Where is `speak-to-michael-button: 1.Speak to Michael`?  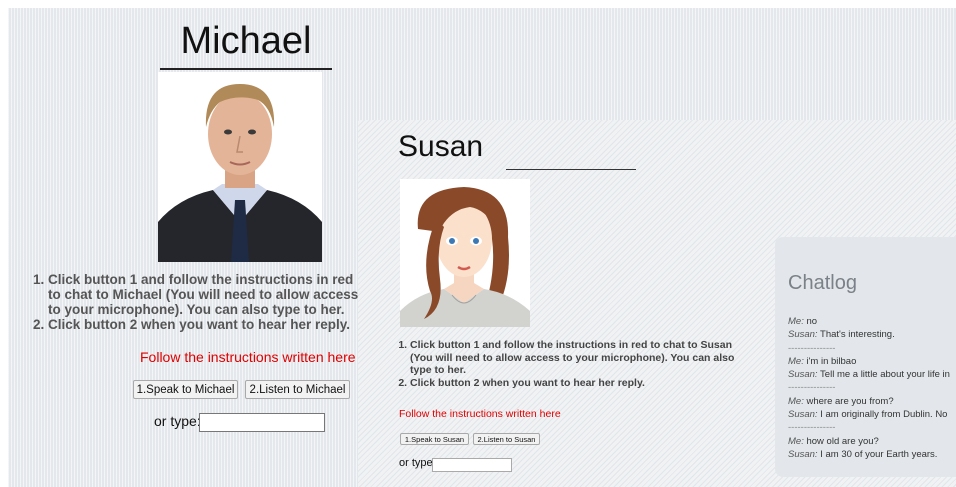 speak-to-michael-button: 1.Speak to Michael is located at coordinates (185, 389).